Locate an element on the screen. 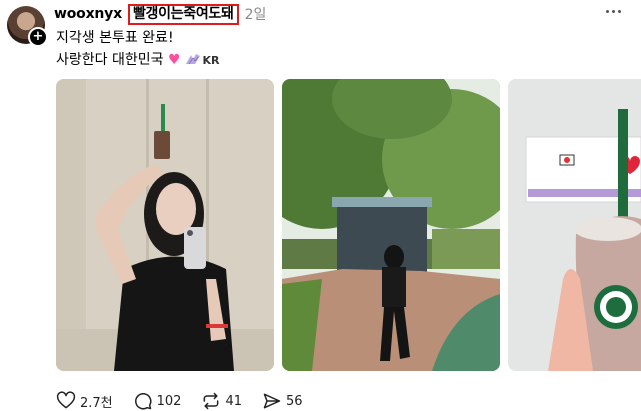 The width and height of the screenshot is (641, 411). share-icon is located at coordinates (272, 401).